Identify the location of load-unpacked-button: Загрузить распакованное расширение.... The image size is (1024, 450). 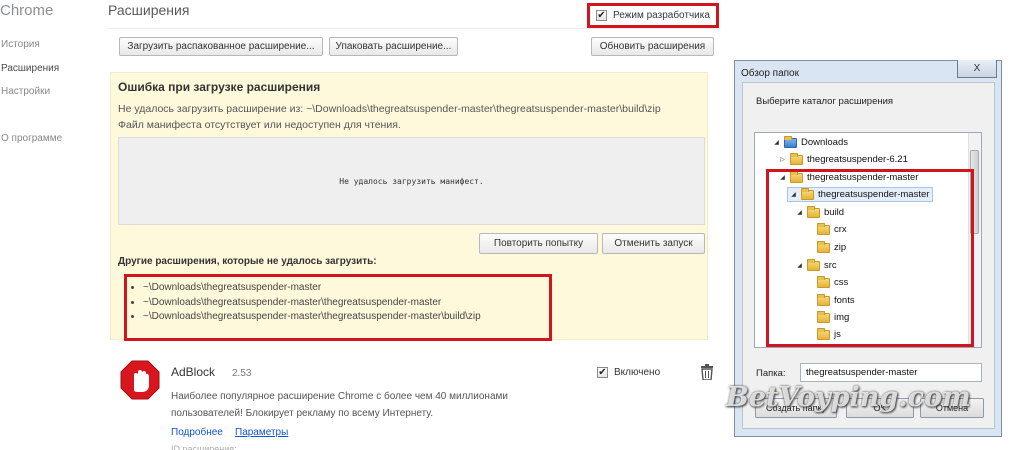
(221, 46).